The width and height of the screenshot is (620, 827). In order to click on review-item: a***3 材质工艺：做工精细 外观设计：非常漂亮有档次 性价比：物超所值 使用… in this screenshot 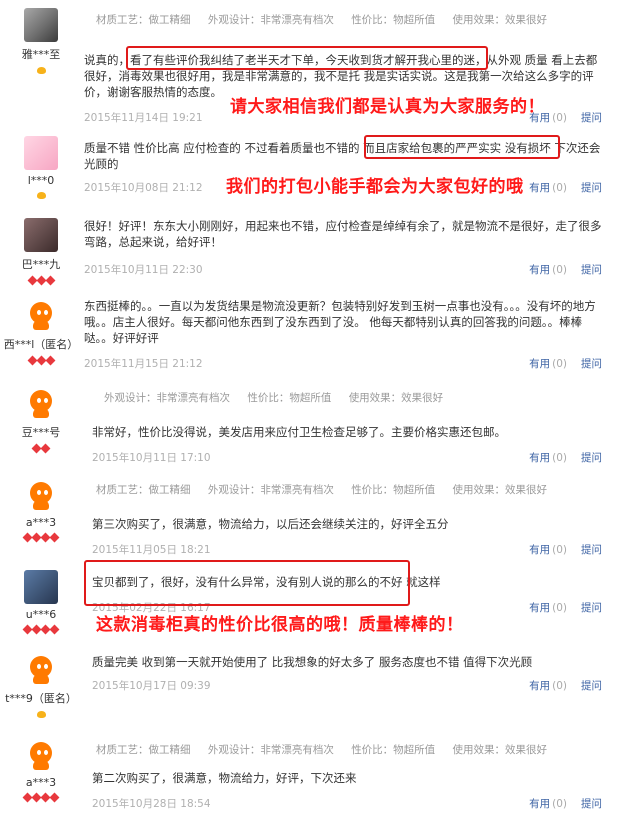, I will do `click(310, 516)`.